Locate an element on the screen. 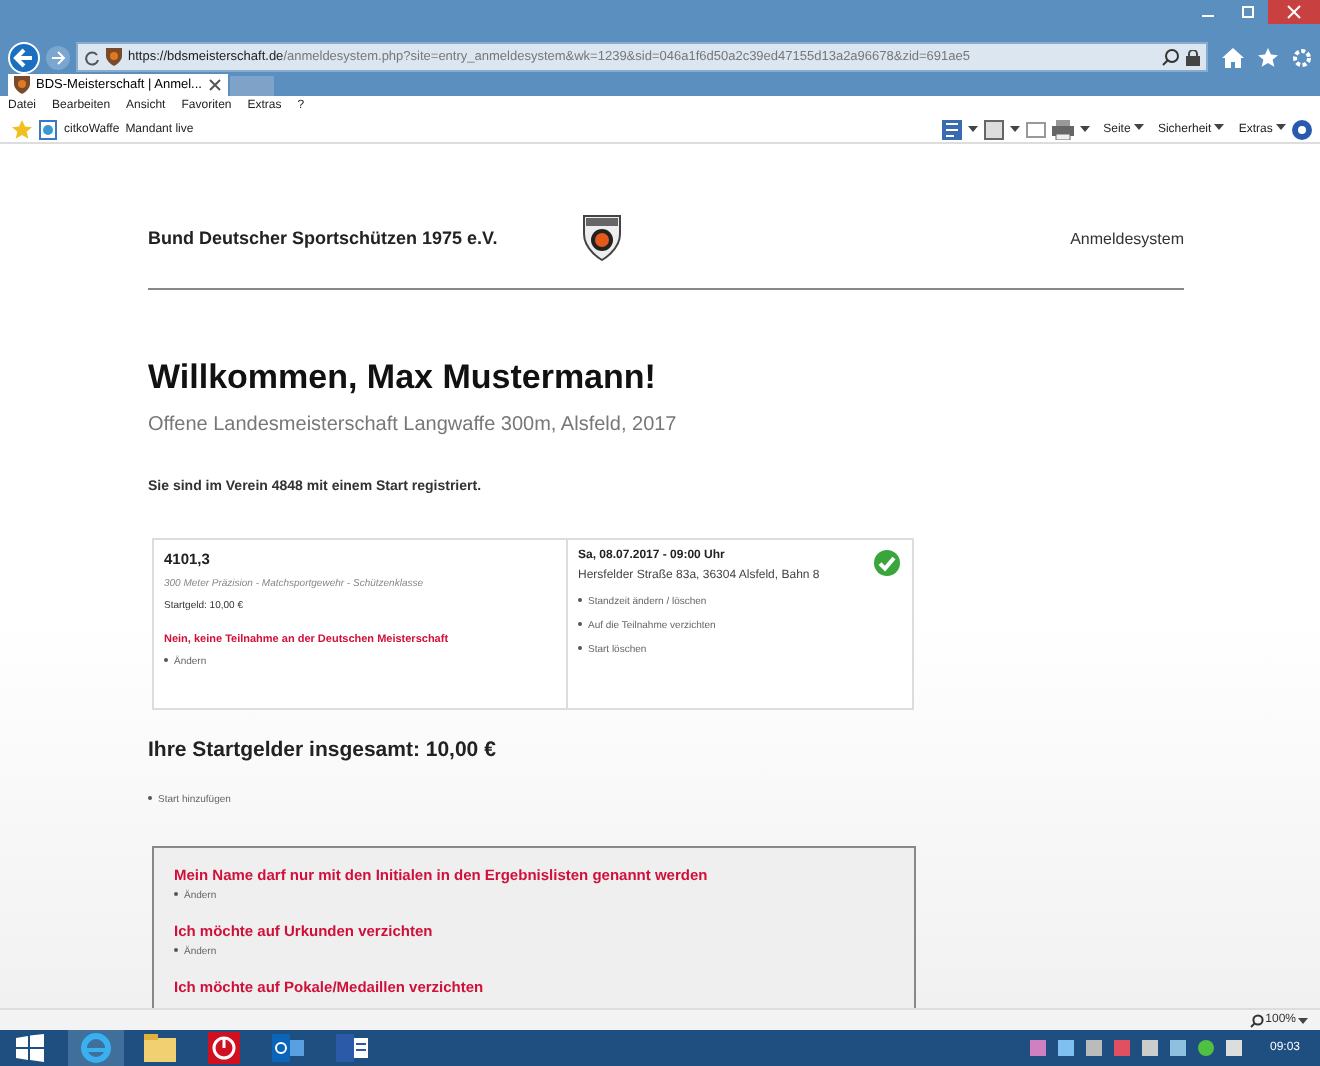 The width and height of the screenshot is (1320, 1066). forward-button is located at coordinates (58, 57).